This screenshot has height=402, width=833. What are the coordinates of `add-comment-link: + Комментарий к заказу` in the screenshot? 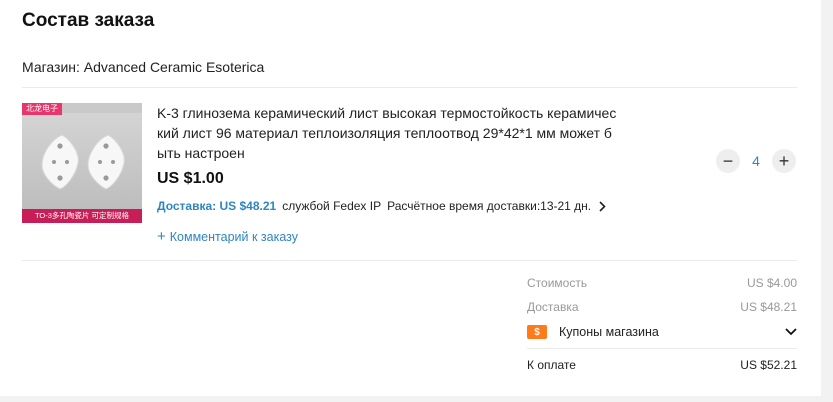 It's located at (227, 236).